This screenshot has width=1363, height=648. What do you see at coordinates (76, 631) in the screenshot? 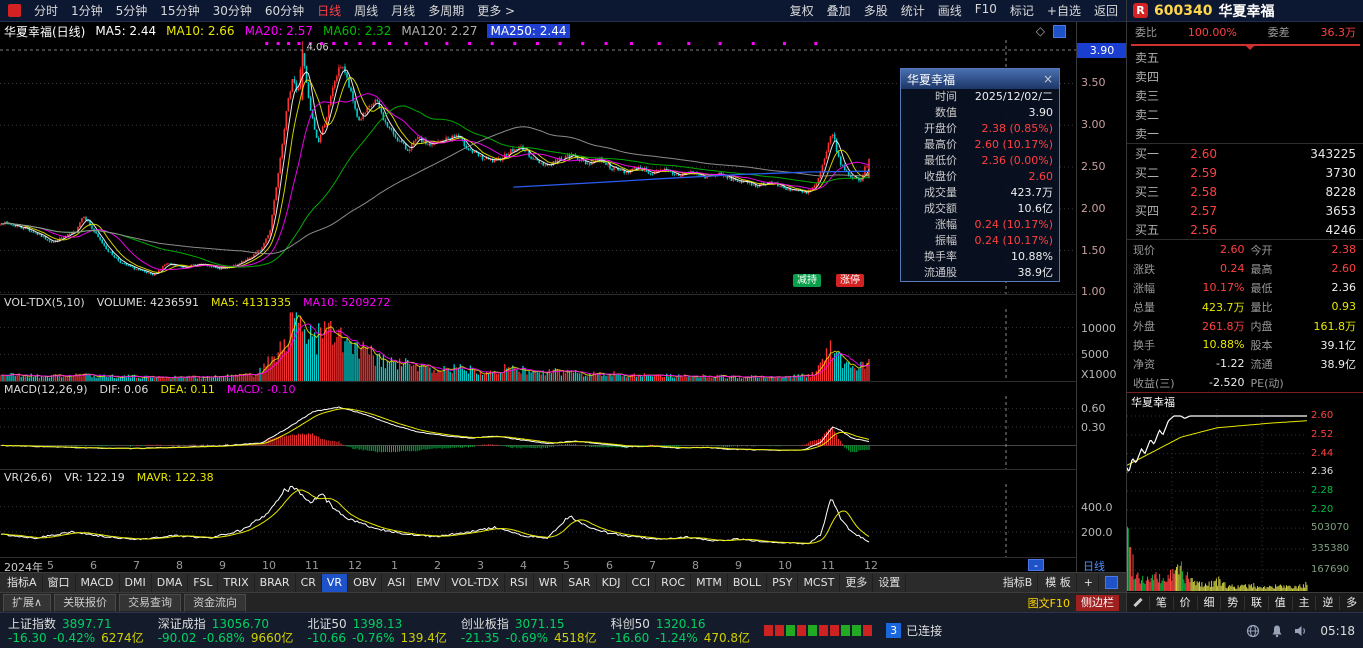
I see `index-quote-上证指数: 上证指数 3897.71 -16.30 -0.42% 6274亿` at bounding box center [76, 631].